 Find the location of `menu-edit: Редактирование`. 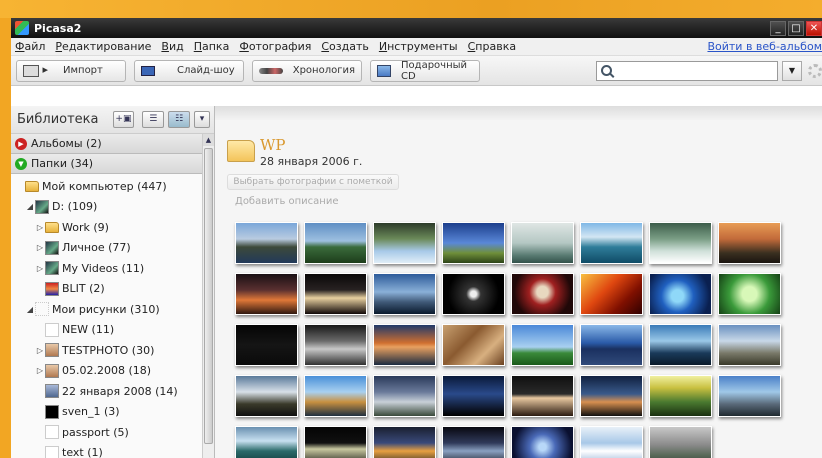

menu-edit: Редактирование is located at coordinates (103, 46).